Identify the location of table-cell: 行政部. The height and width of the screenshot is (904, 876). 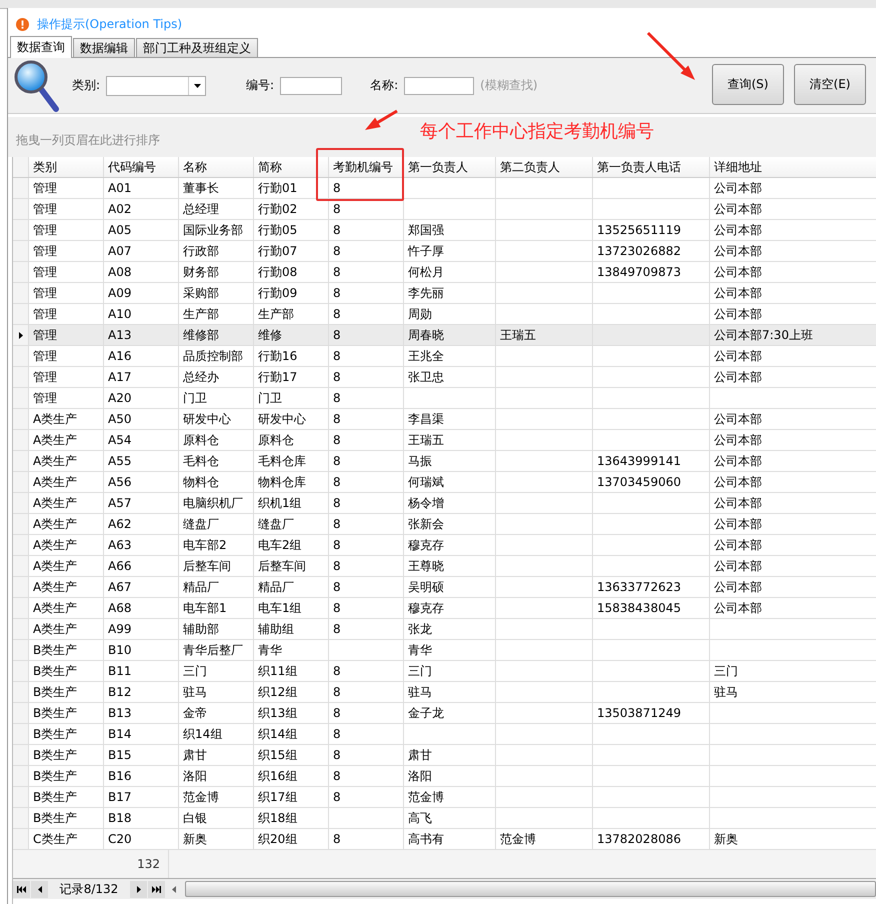
(201, 251).